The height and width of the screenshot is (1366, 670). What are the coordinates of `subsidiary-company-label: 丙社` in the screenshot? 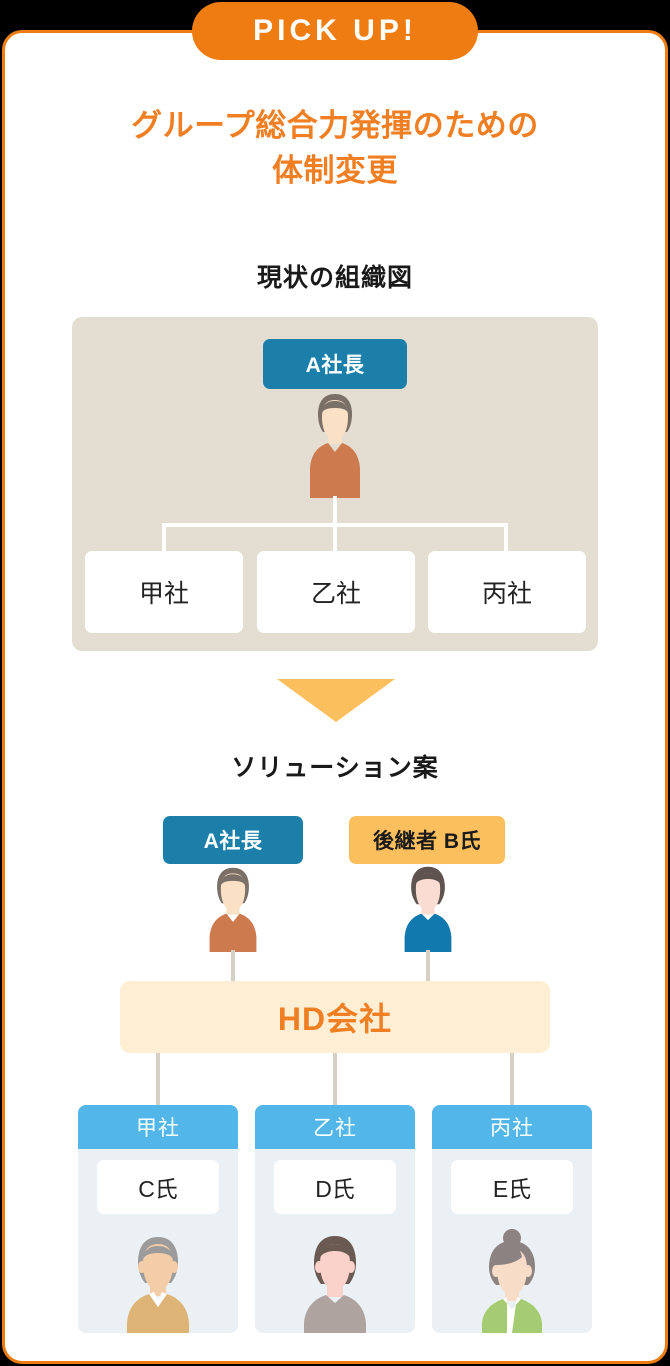 It's located at (512, 1127).